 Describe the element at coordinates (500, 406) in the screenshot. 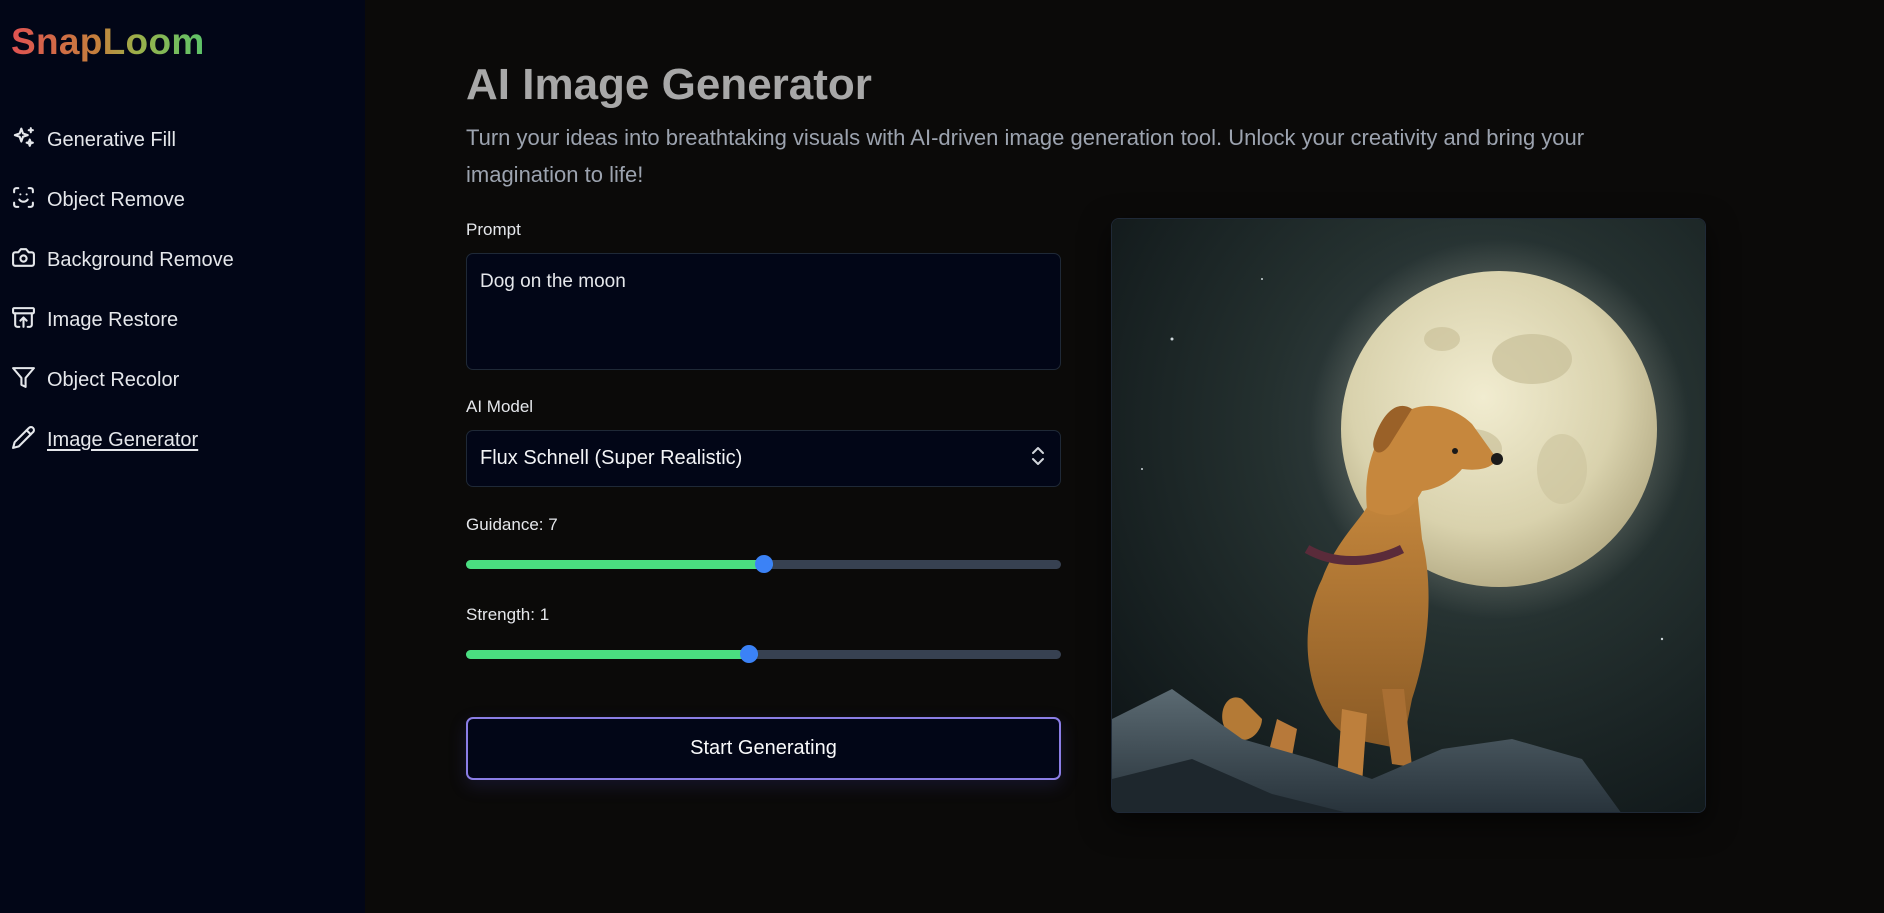

I see `model-label: AI Model` at that location.